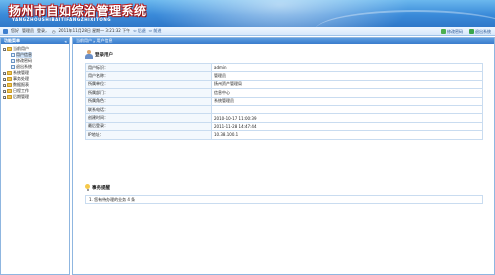 This screenshot has width=495, height=275. What do you see at coordinates (347, 93) in the screenshot?
I see `field-value: 信息中心` at bounding box center [347, 93].